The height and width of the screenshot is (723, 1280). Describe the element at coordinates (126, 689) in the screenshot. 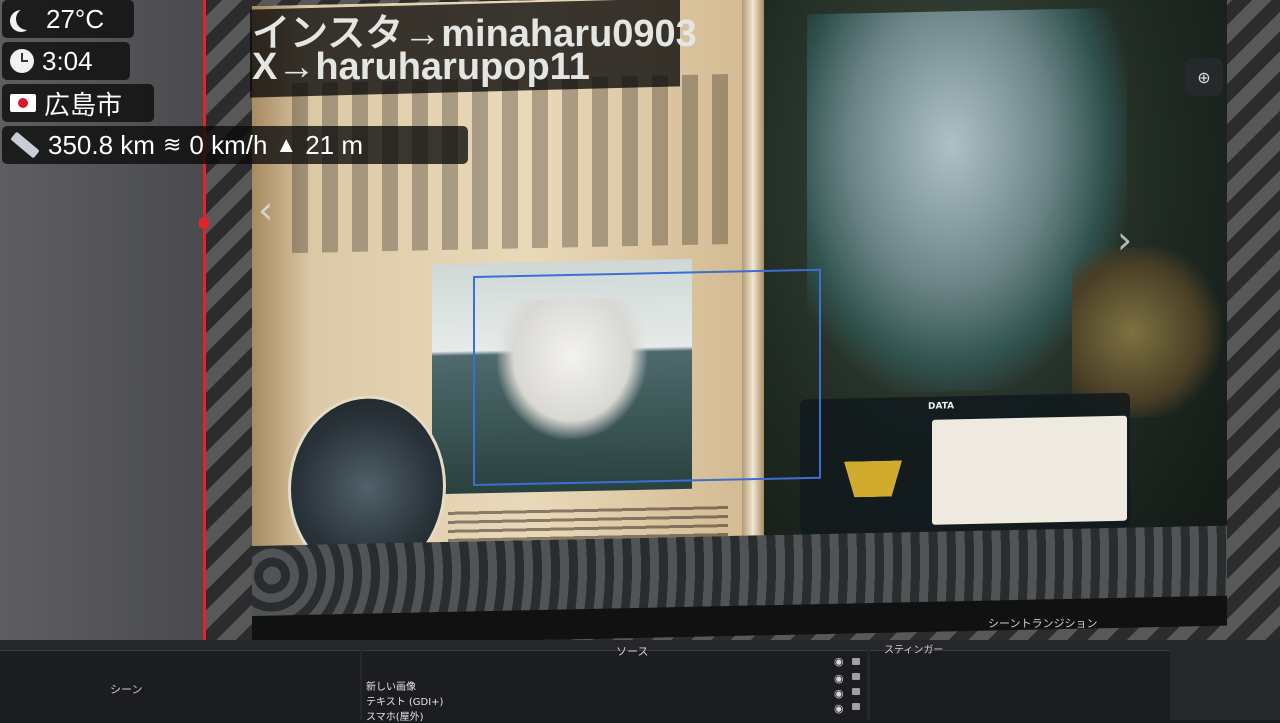

I see `scenes-title: シーン` at that location.